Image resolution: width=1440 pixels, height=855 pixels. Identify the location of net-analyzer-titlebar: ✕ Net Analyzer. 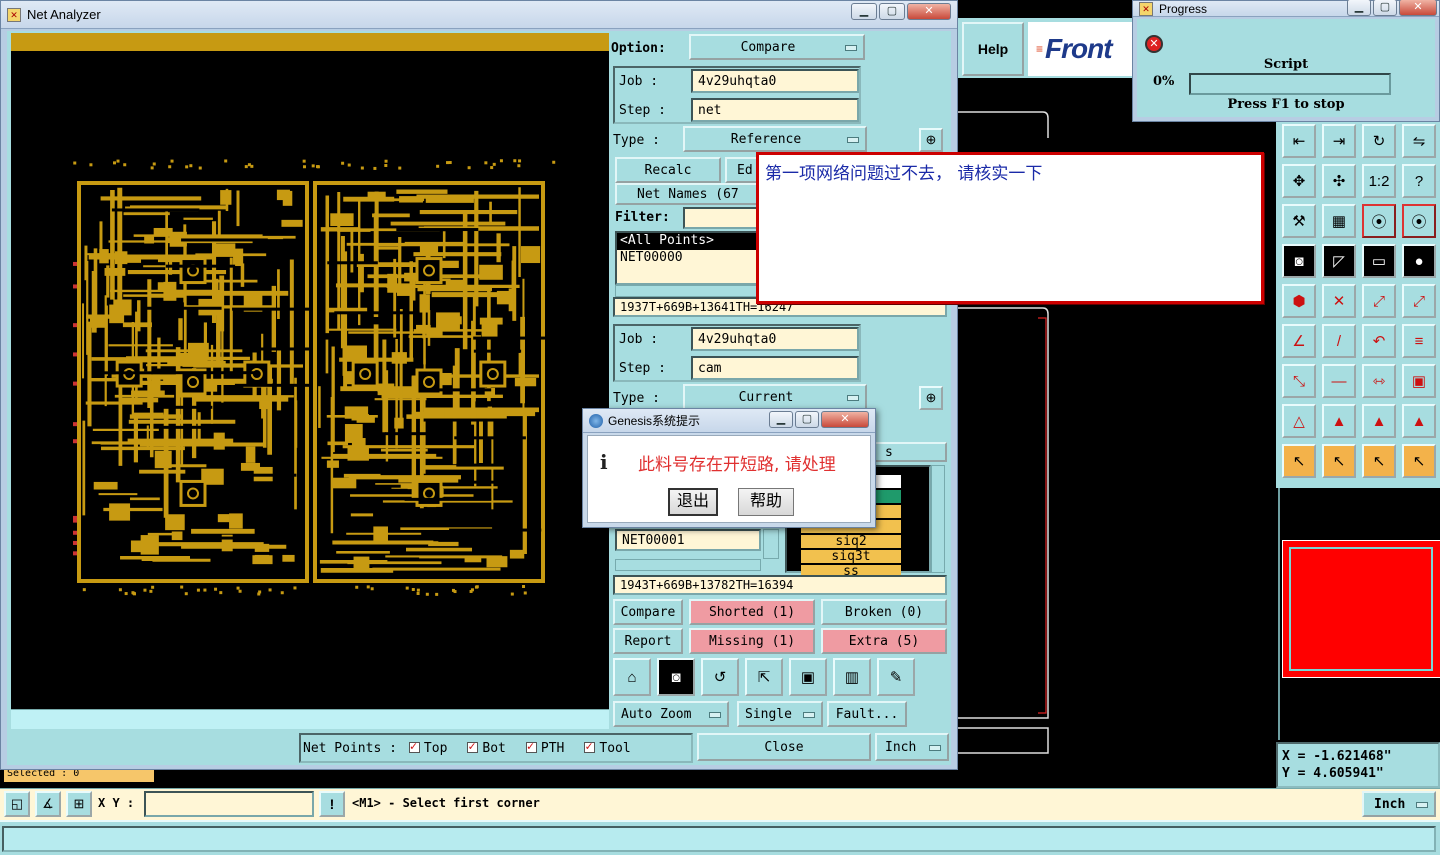
(479, 15).